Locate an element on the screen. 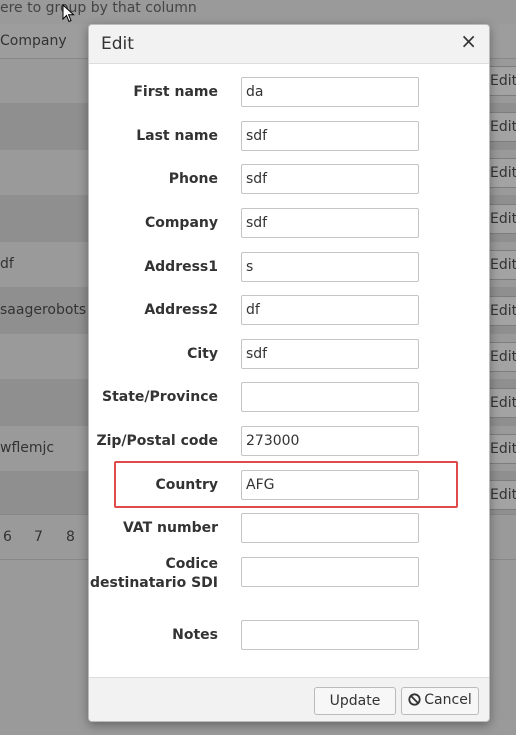 The image size is (516, 735). address1-input is located at coordinates (330, 267).